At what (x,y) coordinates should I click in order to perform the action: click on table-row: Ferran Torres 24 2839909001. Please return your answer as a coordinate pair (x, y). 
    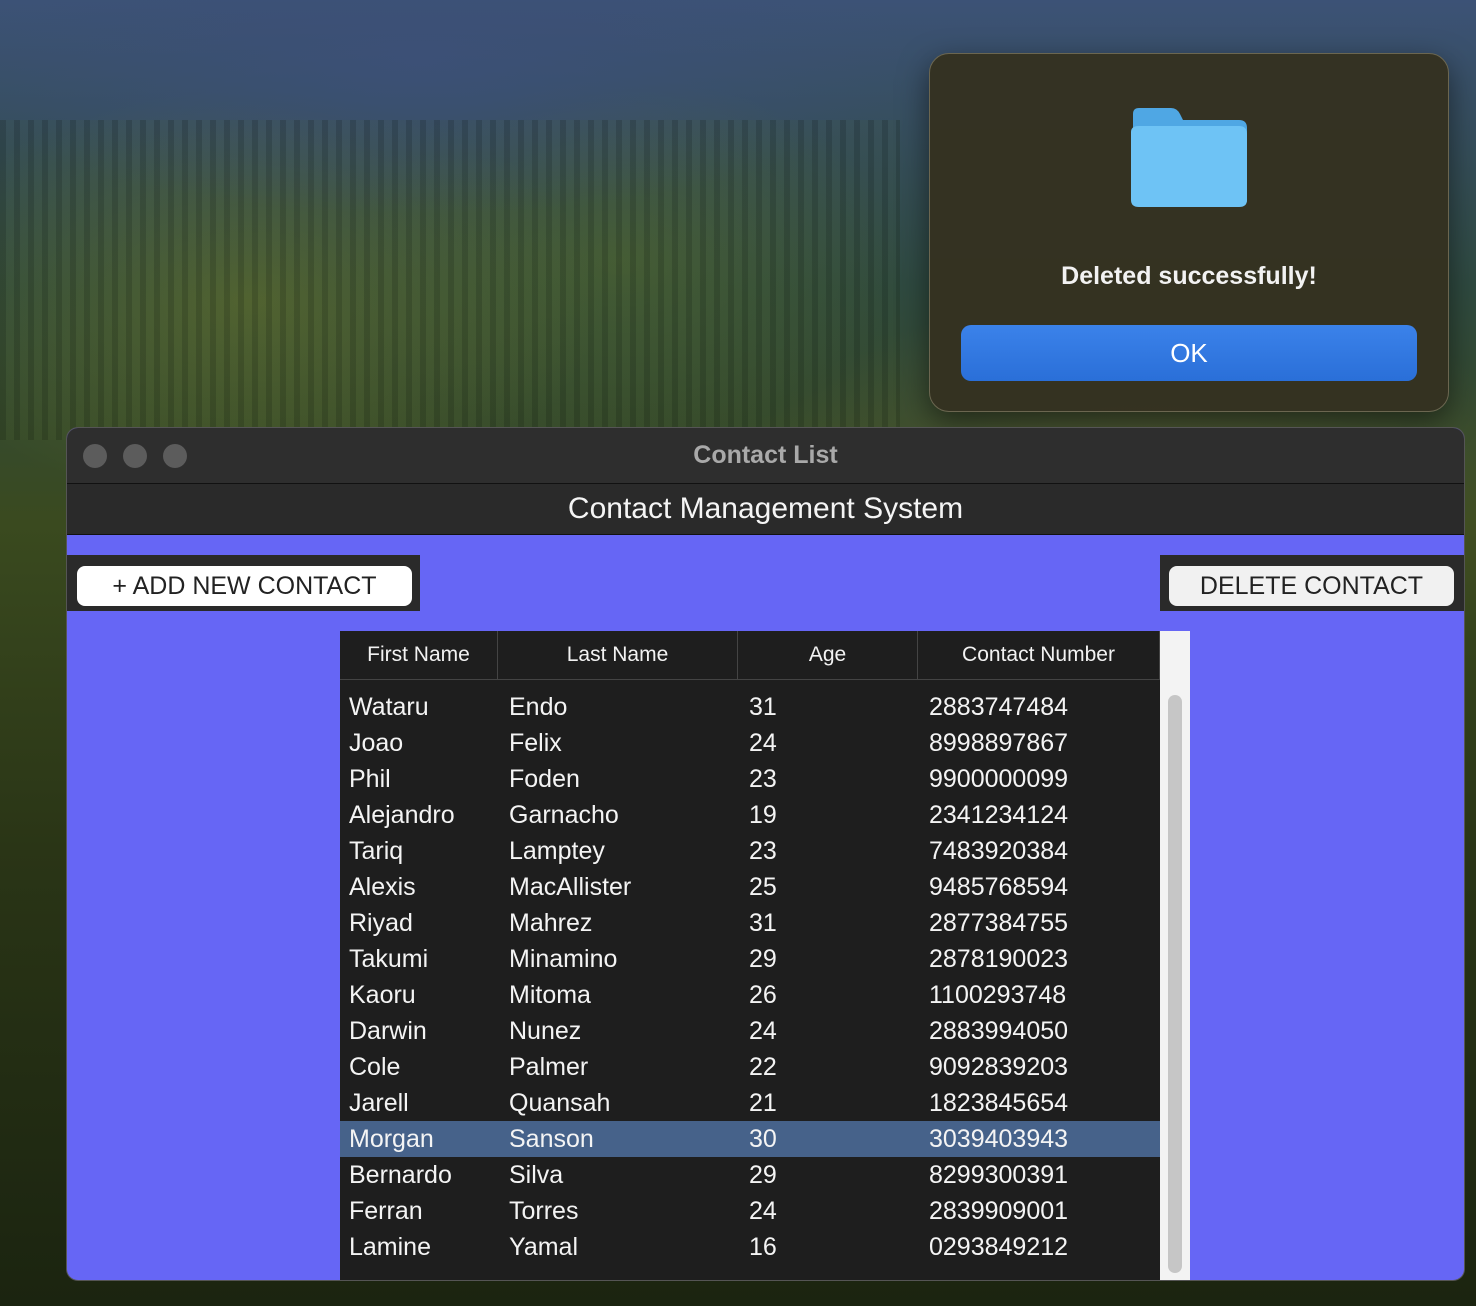
    Looking at the image, I should click on (750, 1211).